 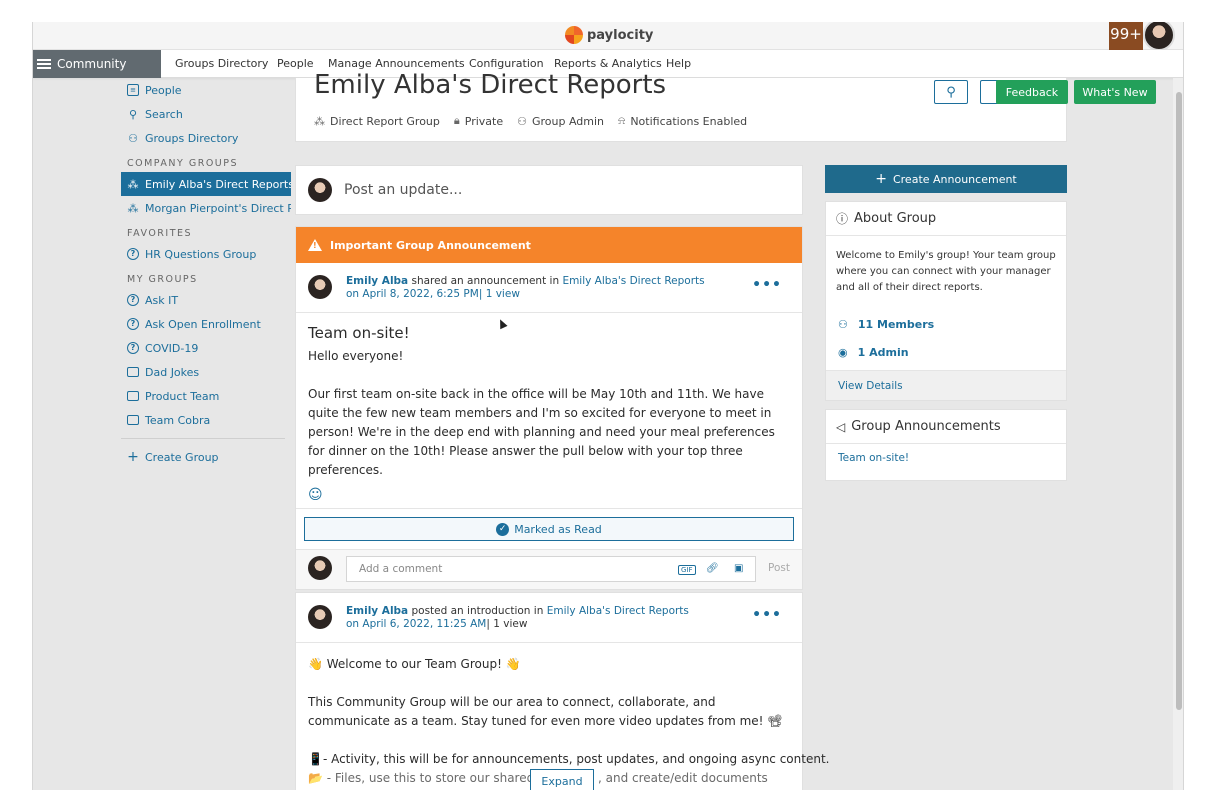 I want to click on community-label: Community, so click(x=92, y=64).